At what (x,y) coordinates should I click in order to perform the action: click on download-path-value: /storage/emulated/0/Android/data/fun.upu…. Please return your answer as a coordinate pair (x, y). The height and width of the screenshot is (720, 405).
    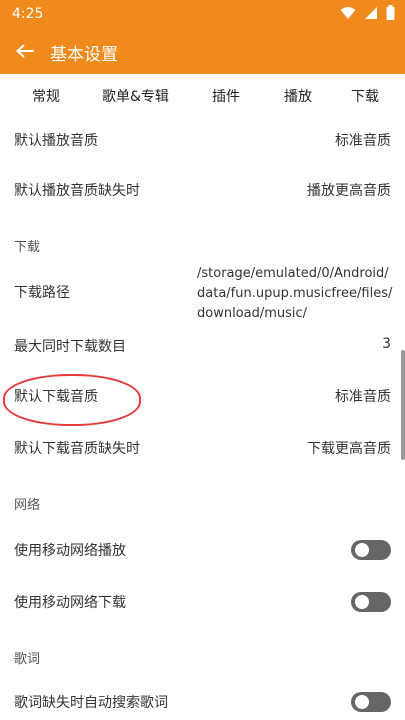
    Looking at the image, I should click on (295, 293).